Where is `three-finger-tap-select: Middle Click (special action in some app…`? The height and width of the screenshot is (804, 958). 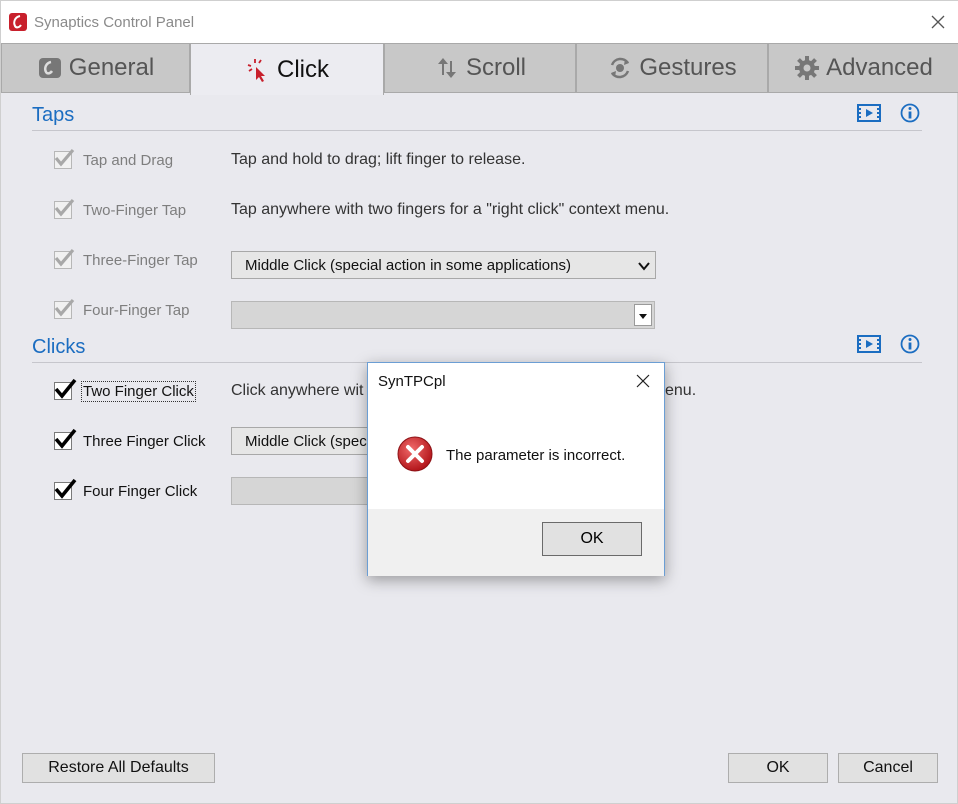 three-finger-tap-select: Middle Click (special action in some app… is located at coordinates (443, 265).